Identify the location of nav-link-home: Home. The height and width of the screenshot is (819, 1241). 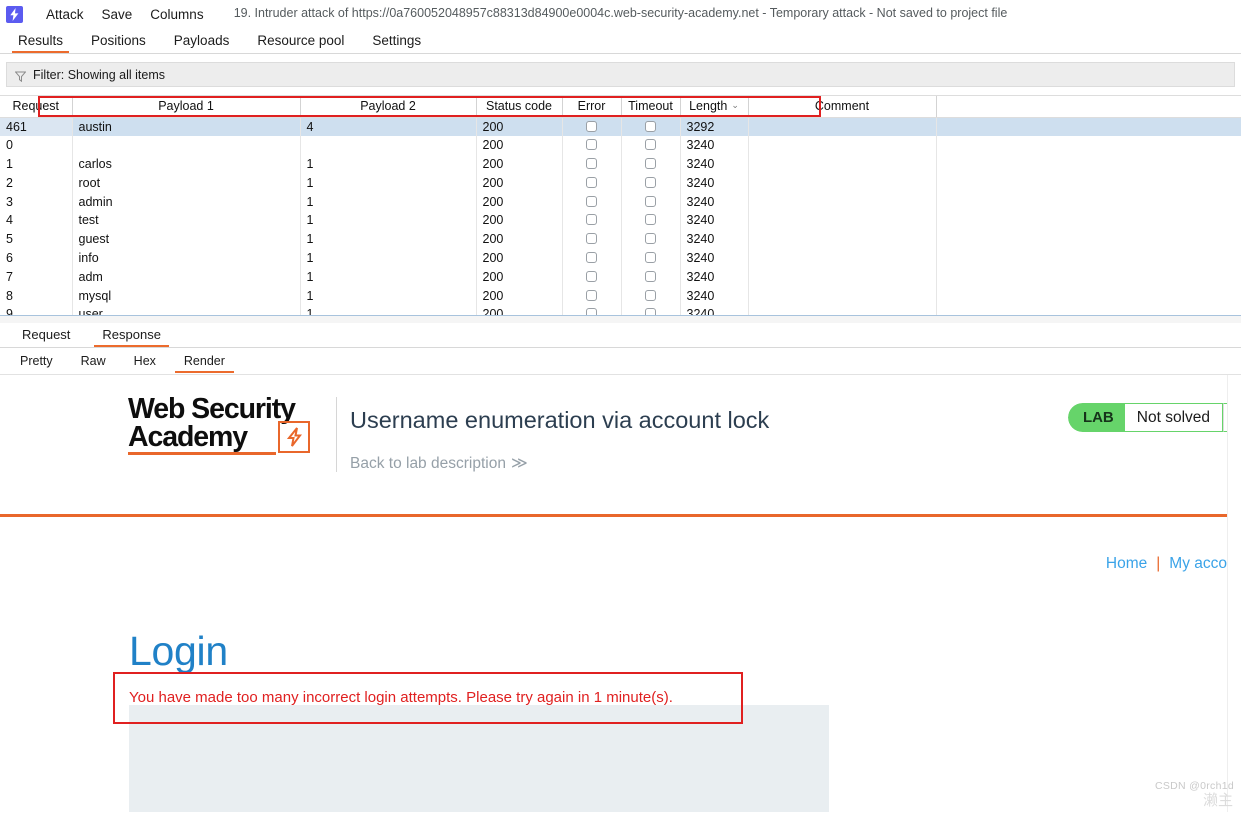
(1126, 563).